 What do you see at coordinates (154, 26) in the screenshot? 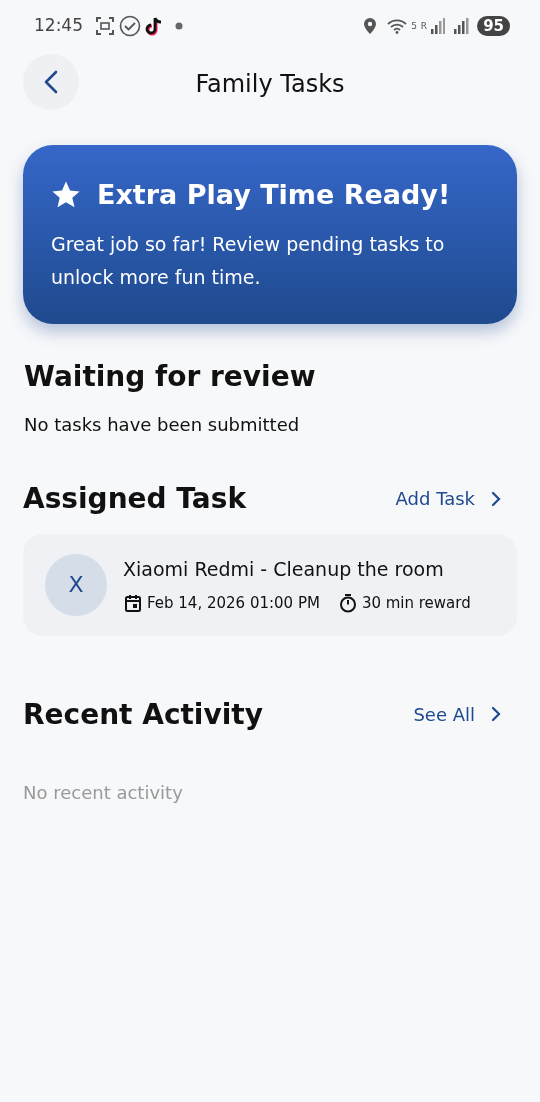
I see `music-note-icon` at bounding box center [154, 26].